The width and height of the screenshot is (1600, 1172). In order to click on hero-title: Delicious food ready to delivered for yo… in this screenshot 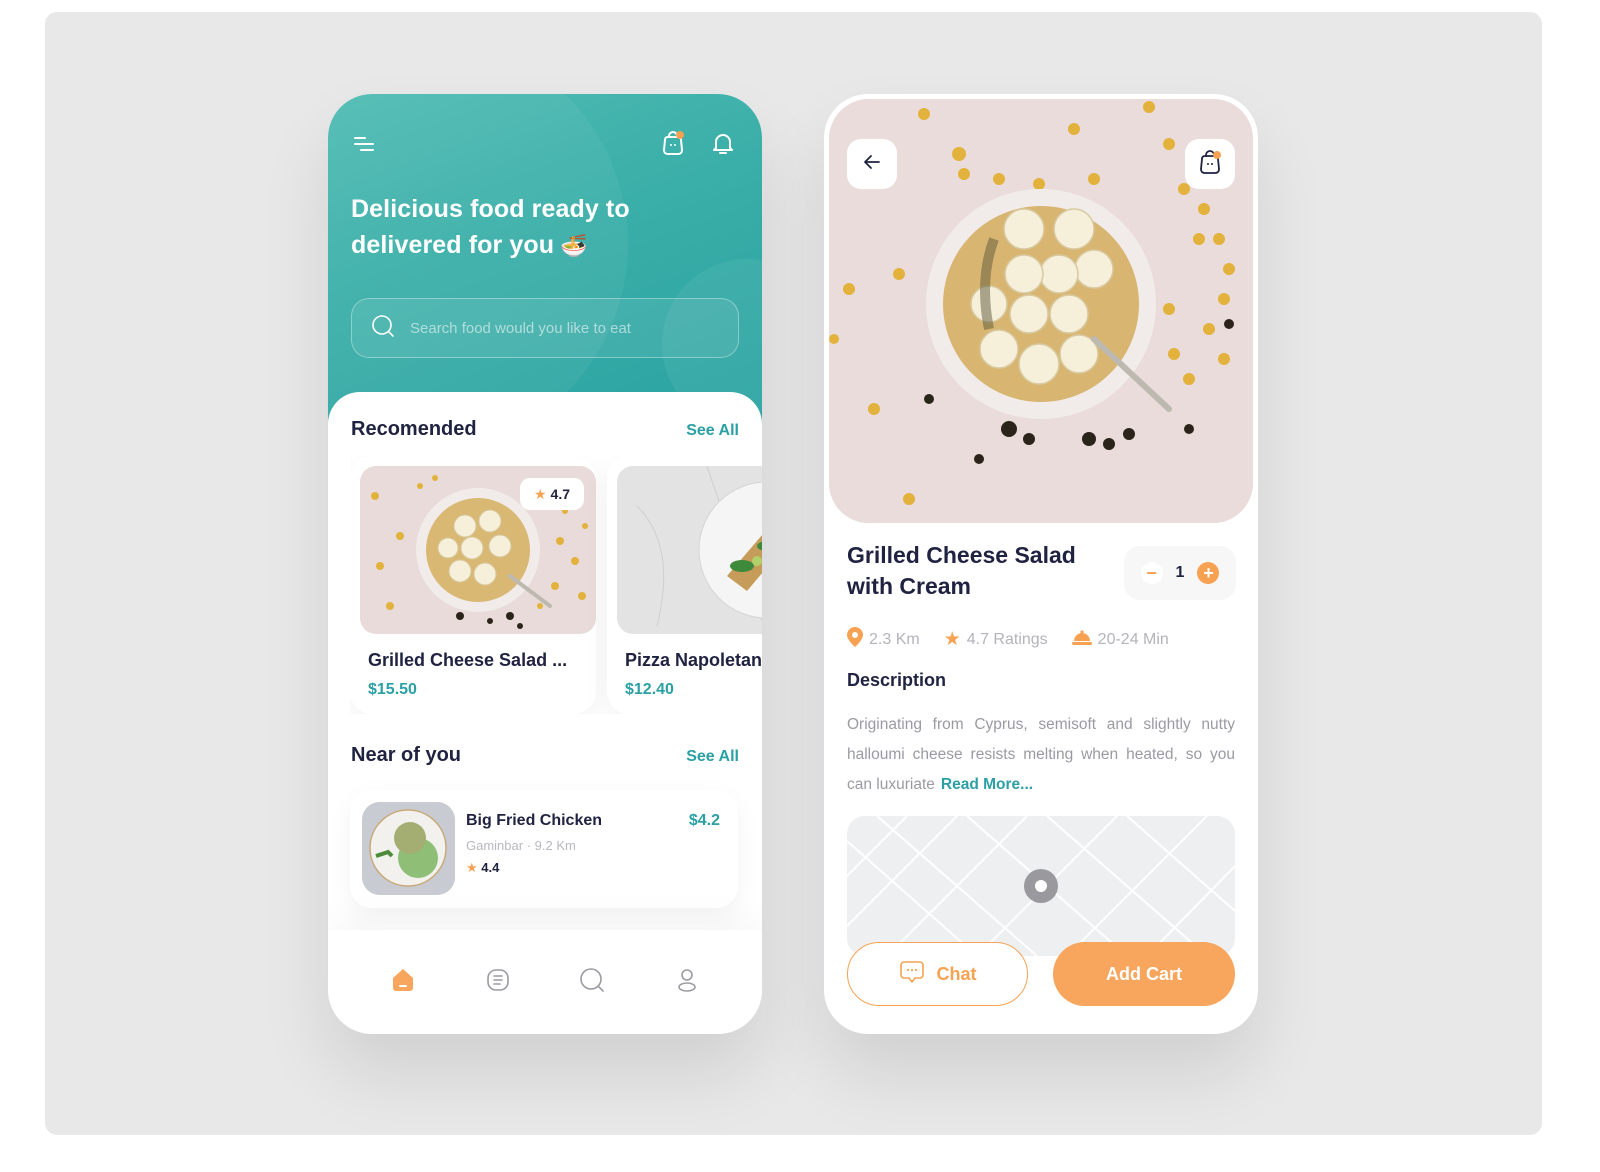, I will do `click(511, 227)`.